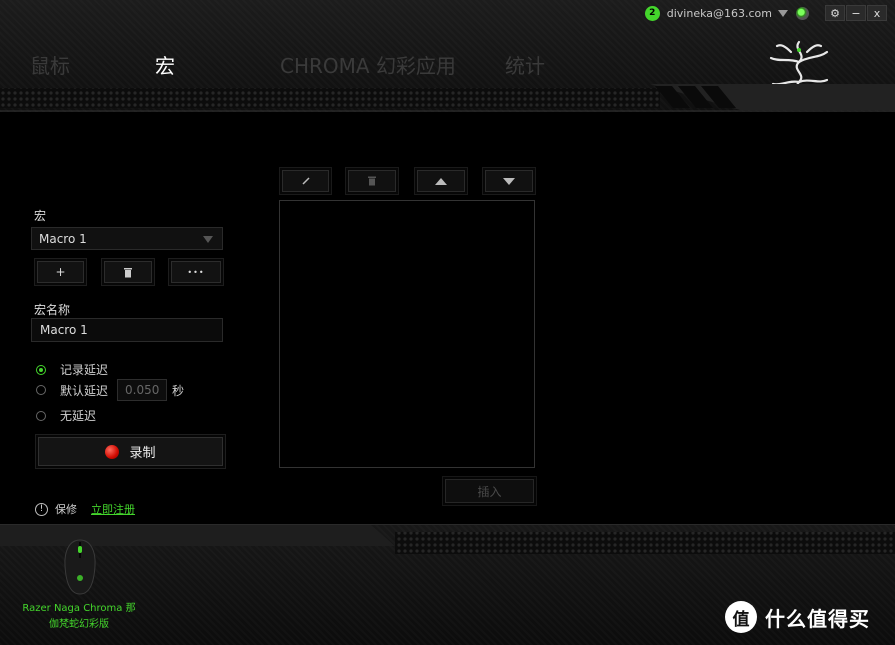  I want to click on chevron-down-icon, so click(208, 239).